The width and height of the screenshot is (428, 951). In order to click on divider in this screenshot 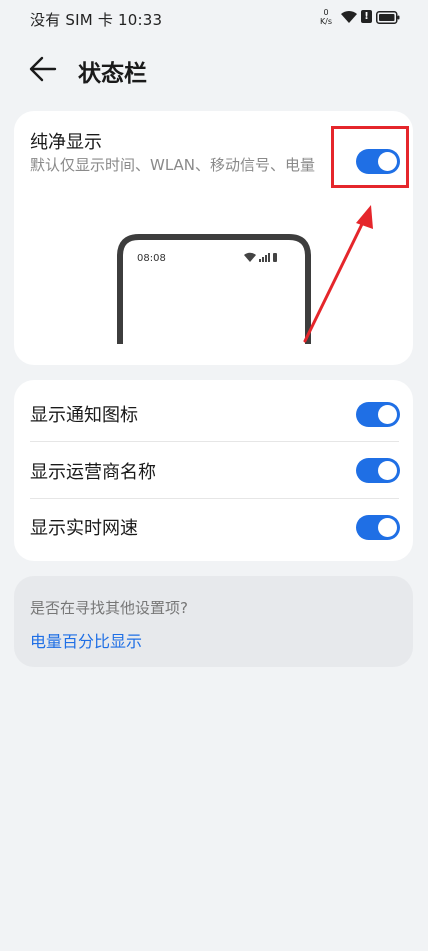, I will do `click(214, 441)`.